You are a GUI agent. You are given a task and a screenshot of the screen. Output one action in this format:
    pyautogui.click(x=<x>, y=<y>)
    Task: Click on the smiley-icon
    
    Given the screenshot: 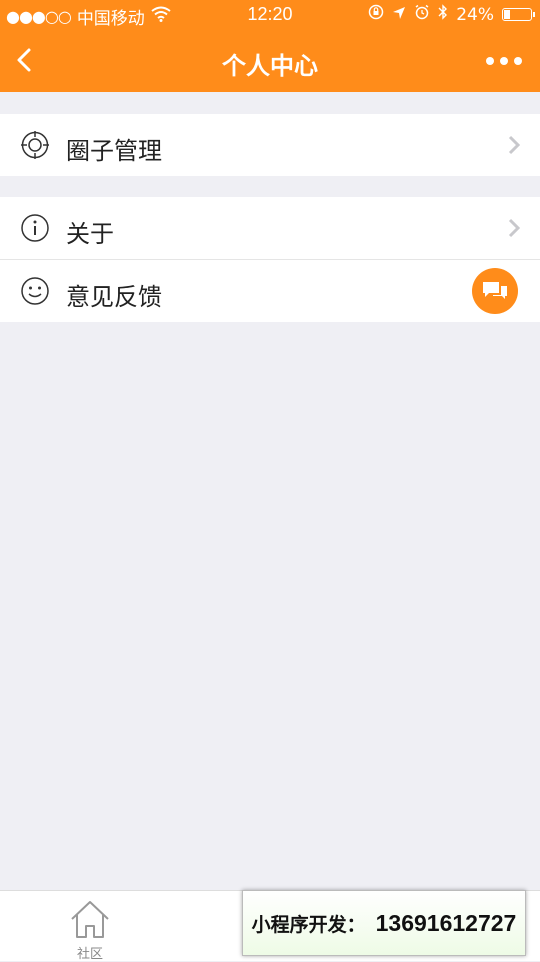 What is the action you would take?
    pyautogui.click(x=35, y=291)
    